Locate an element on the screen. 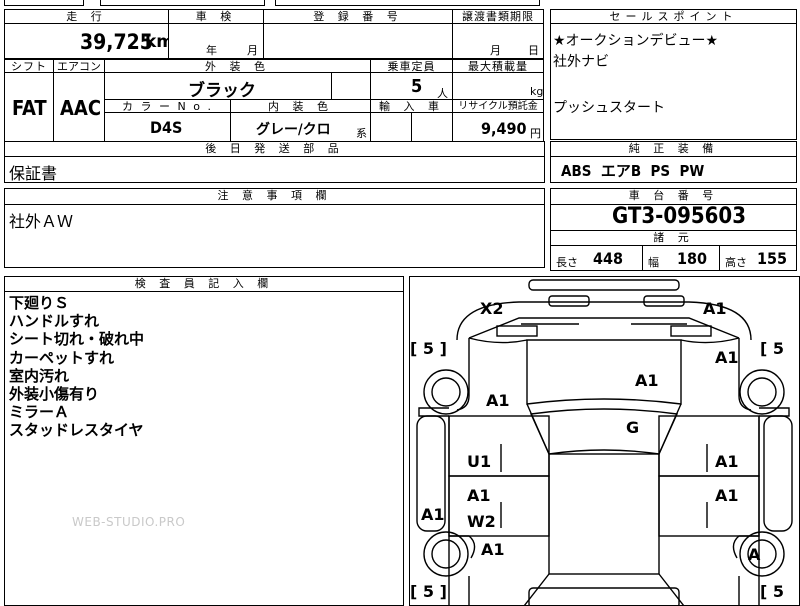  aircon-header: エアコン is located at coordinates (79, 66).